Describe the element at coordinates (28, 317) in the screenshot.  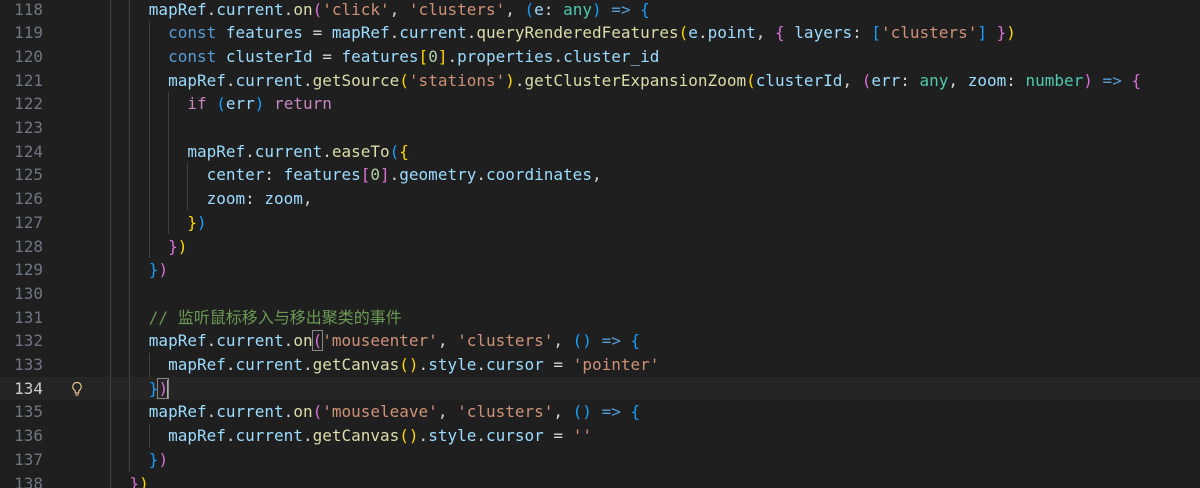
I see `line-number: 131` at that location.